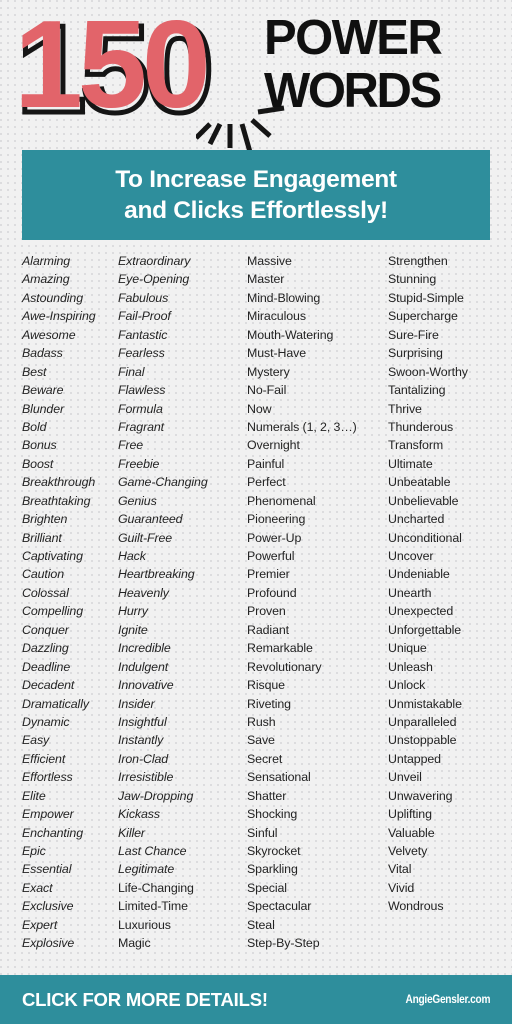 This screenshot has height=1024, width=512. I want to click on word-item: Caution, so click(43, 574).